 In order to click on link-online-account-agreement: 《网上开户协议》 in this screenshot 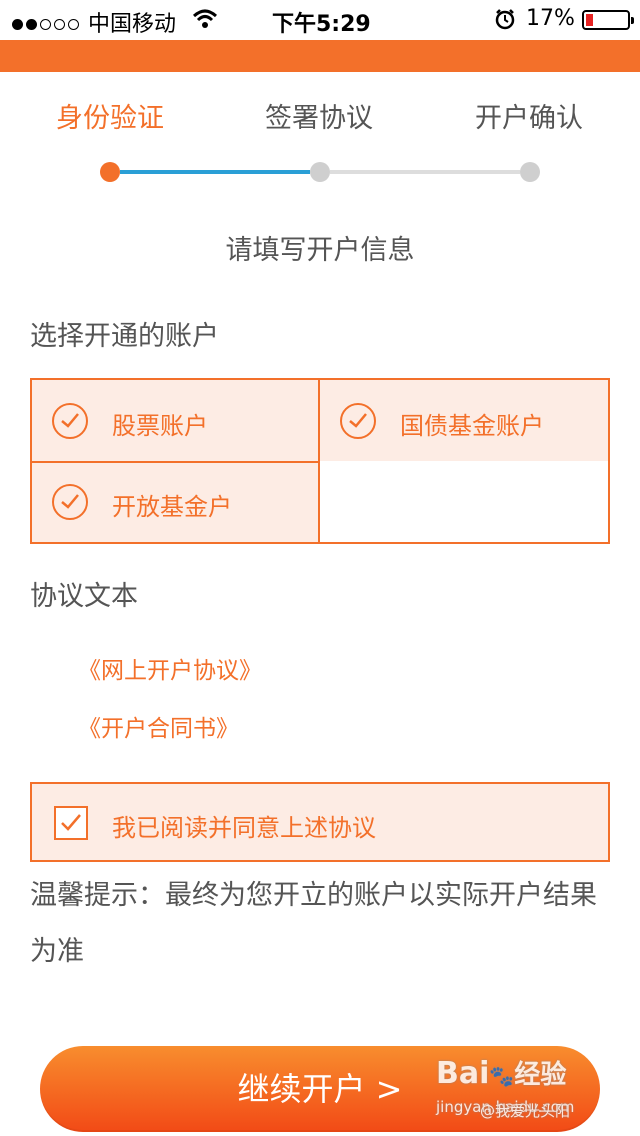, I will do `click(170, 668)`.